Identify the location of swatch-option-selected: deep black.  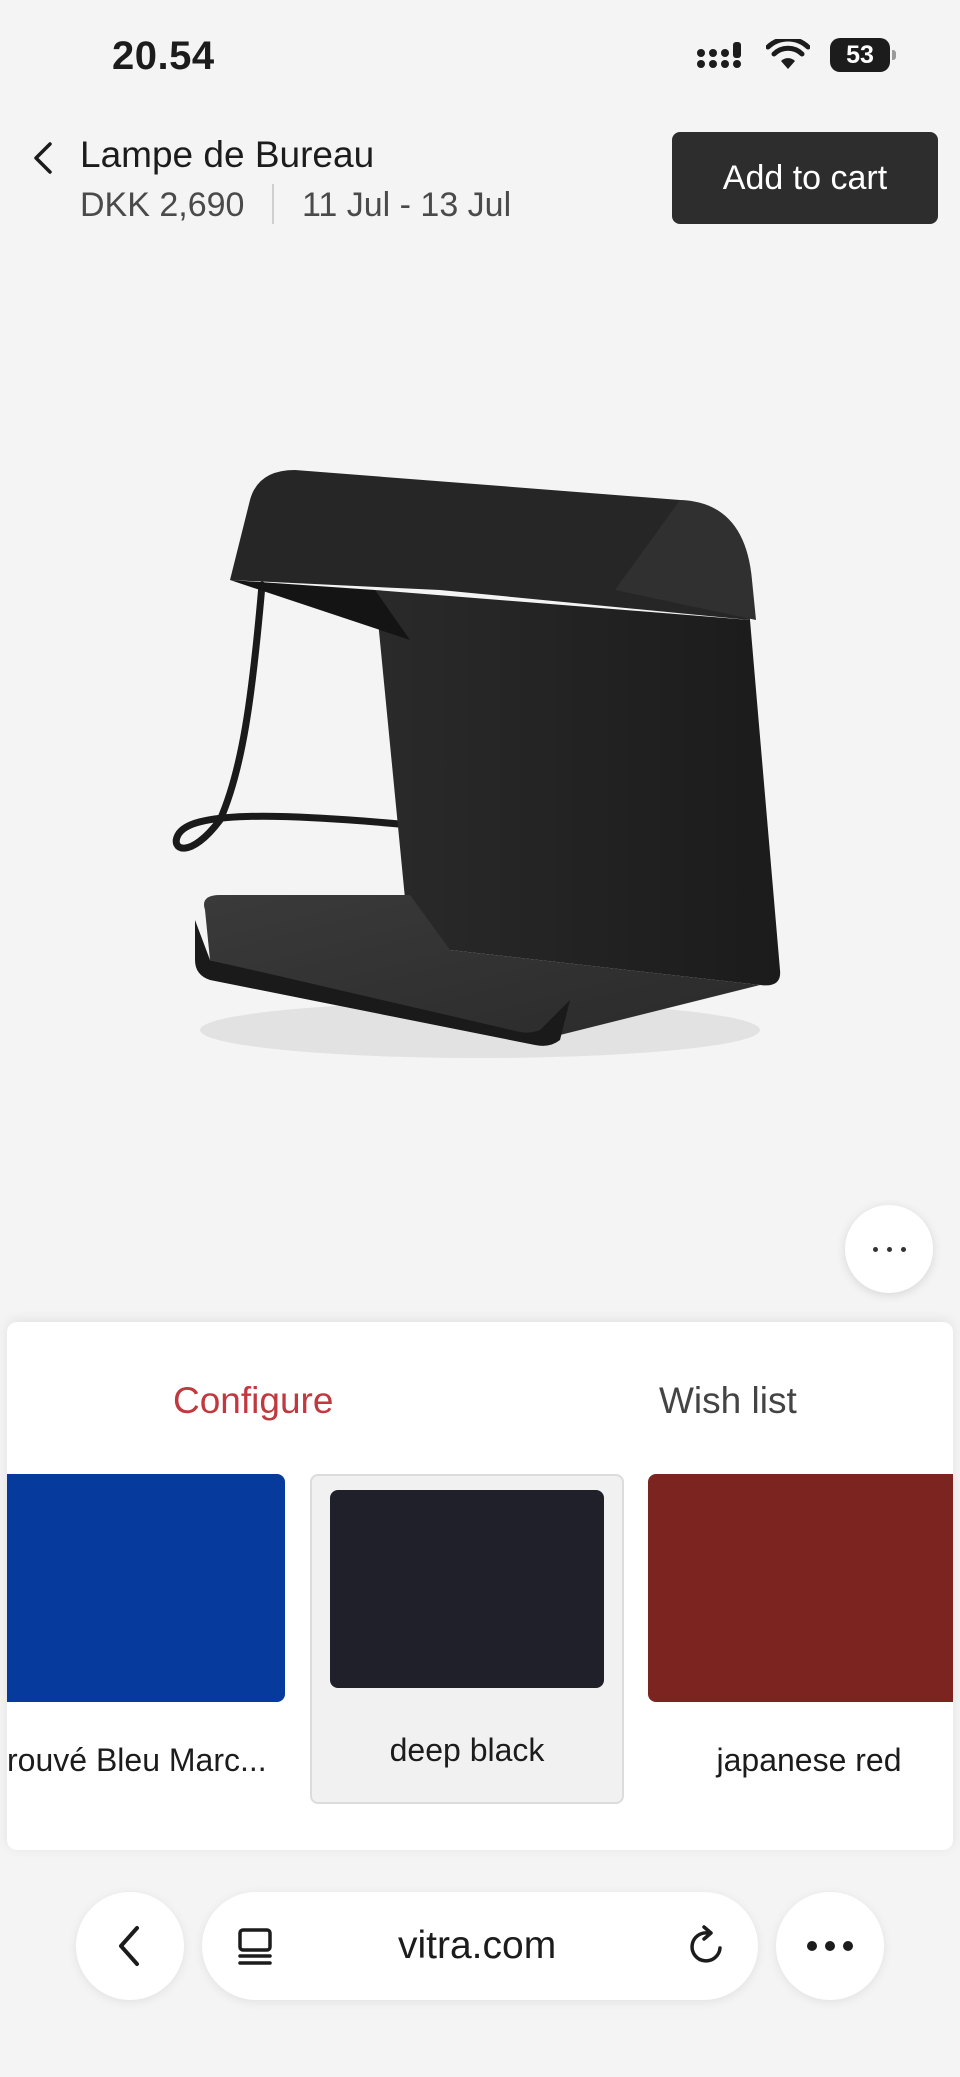
(467, 1639).